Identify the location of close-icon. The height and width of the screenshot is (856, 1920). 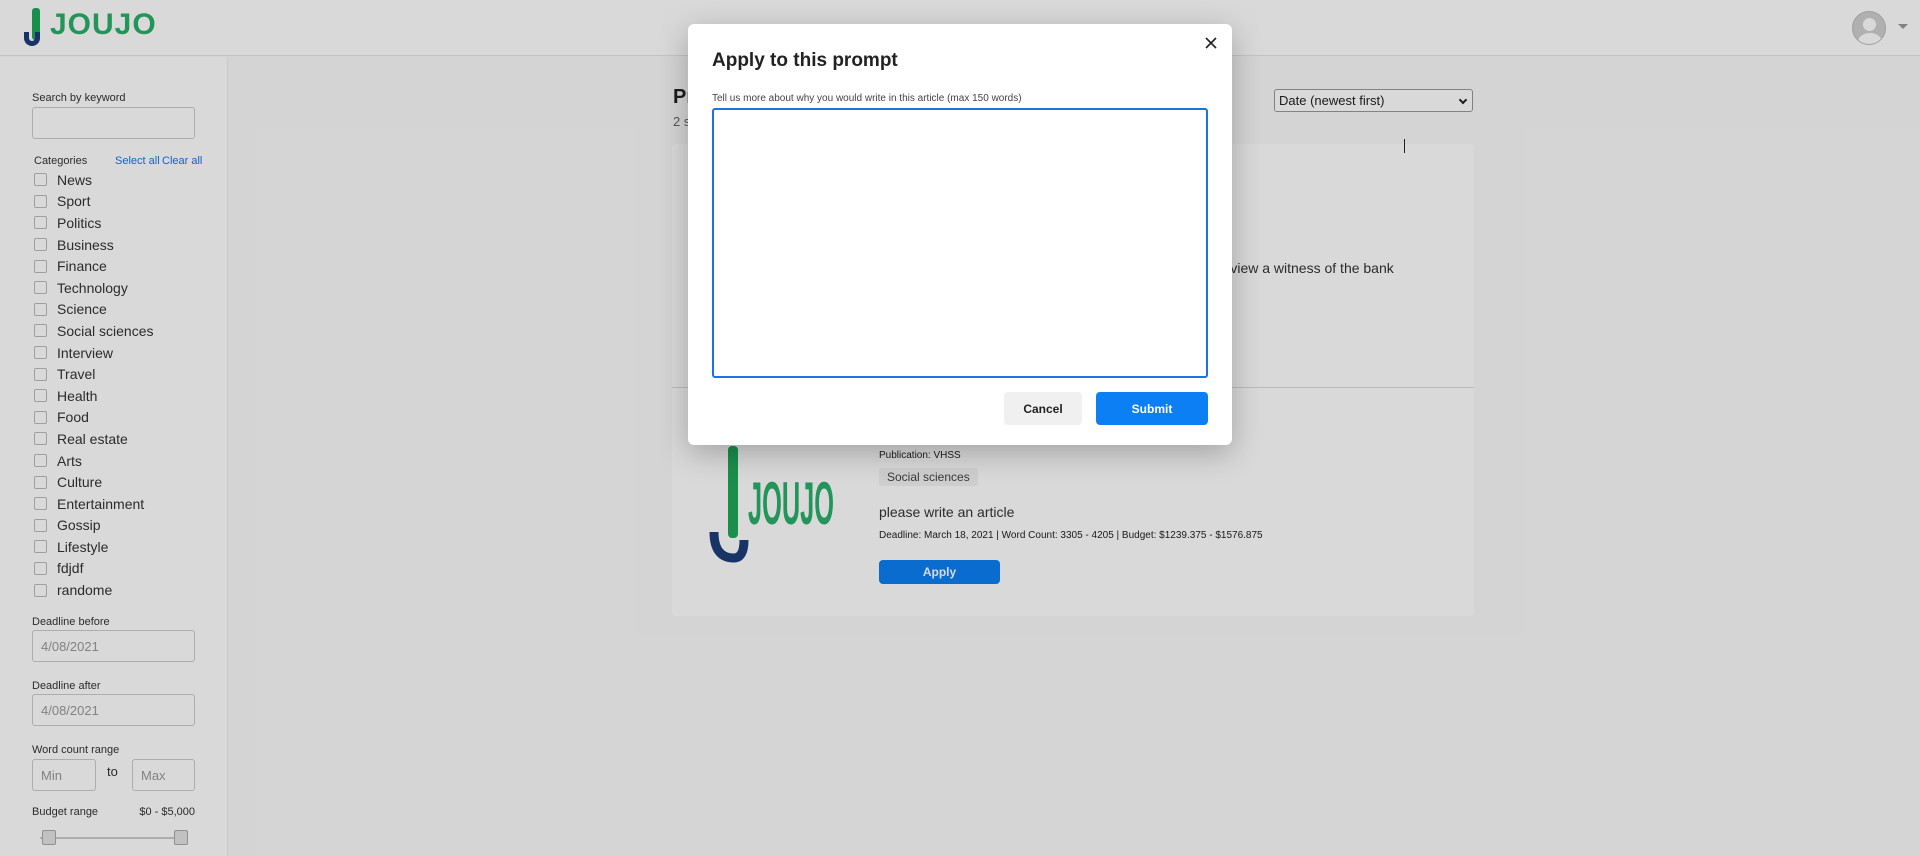
(1211, 43).